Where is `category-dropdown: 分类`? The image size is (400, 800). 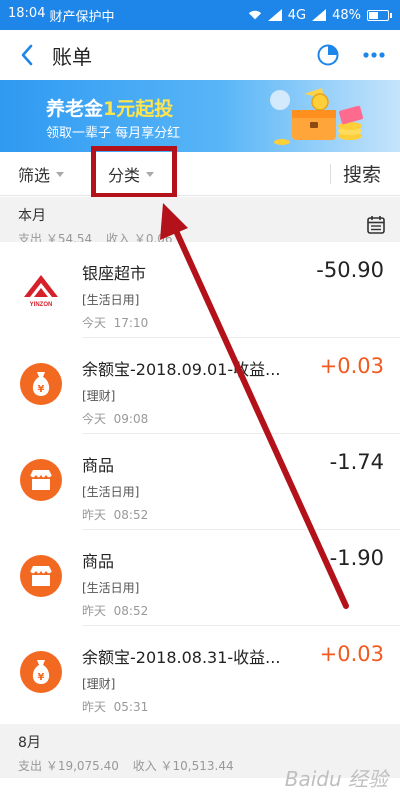 category-dropdown: 分类 is located at coordinates (131, 174).